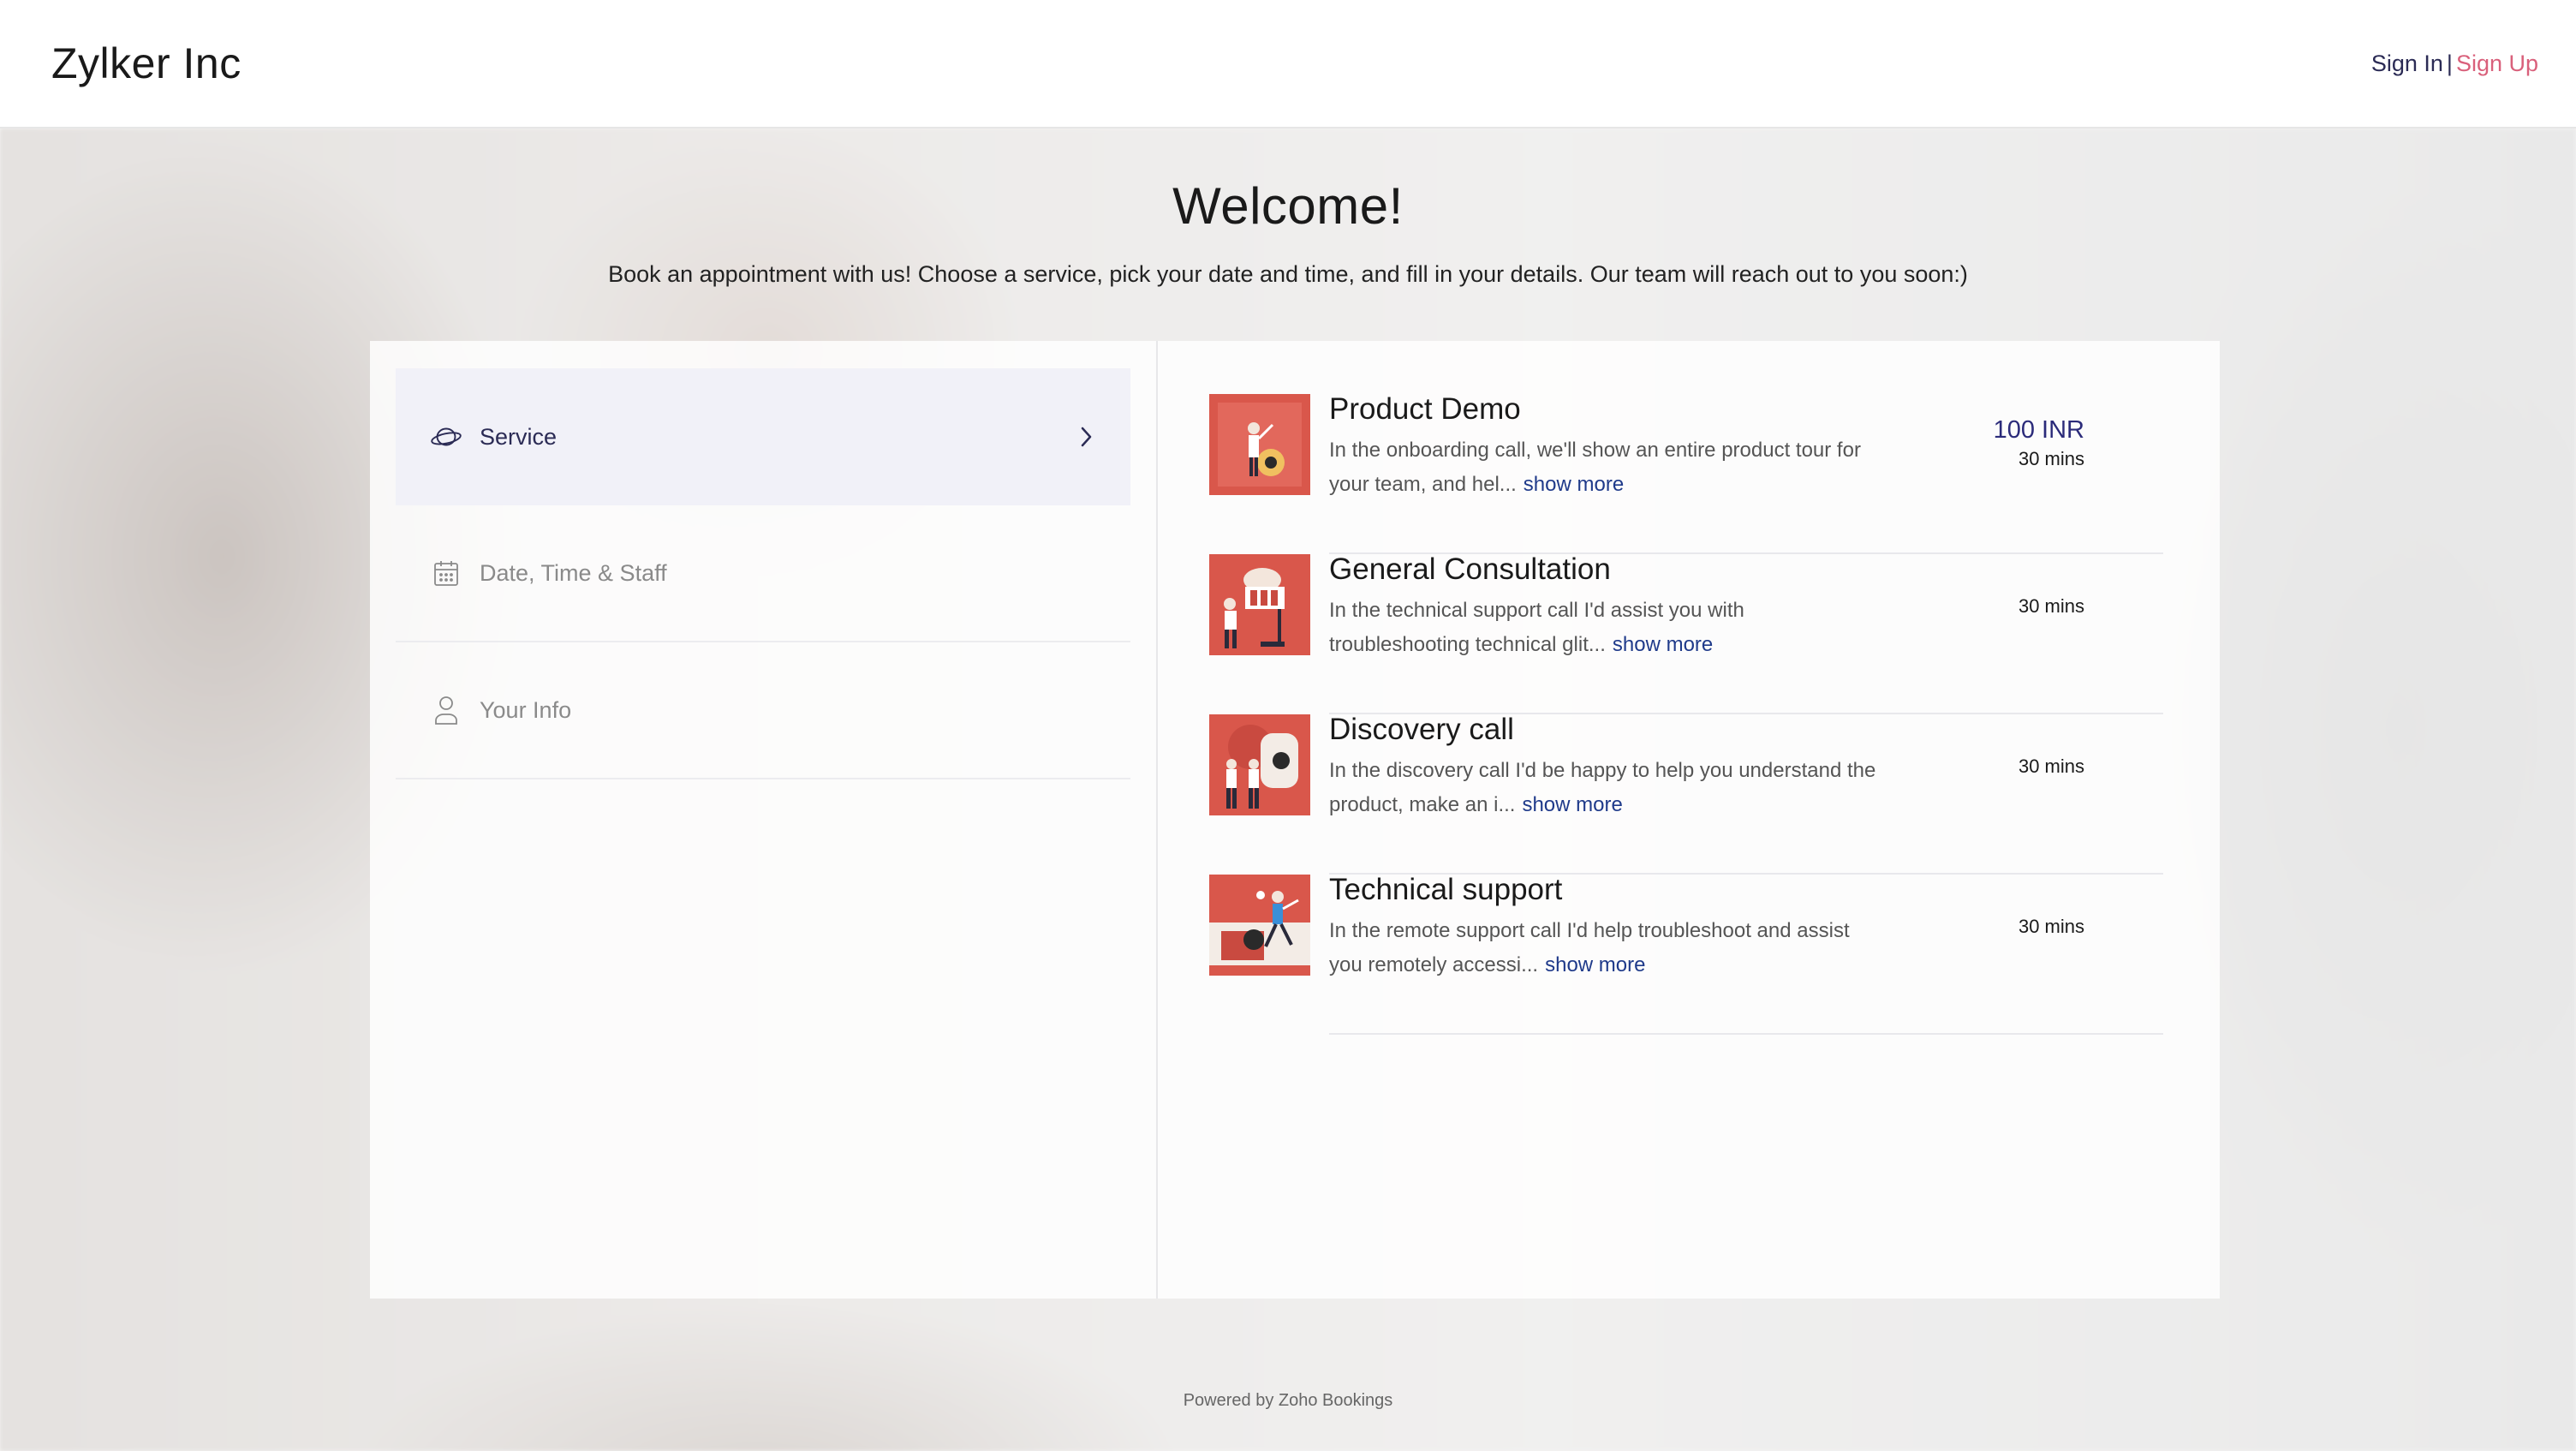 This screenshot has height=1451, width=2576. Describe the element at coordinates (146, 63) in the screenshot. I see `brand-name: Zylker Inc` at that location.